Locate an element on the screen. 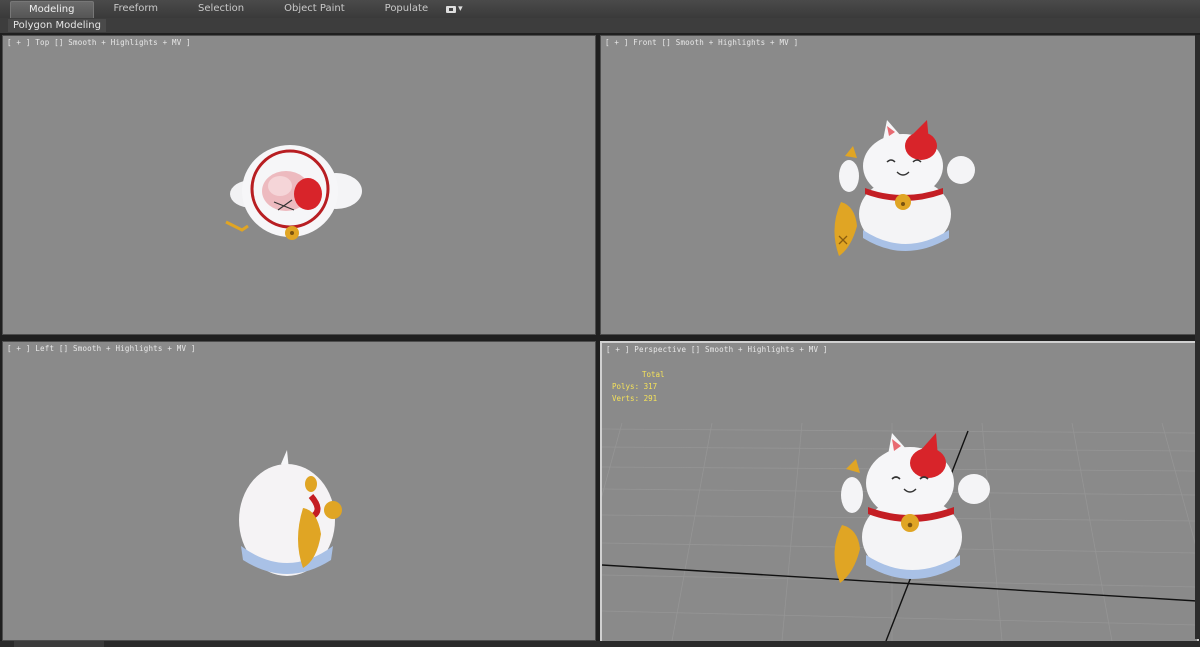 Image resolution: width=1200 pixels, height=647 pixels. cat-model-perspective-view is located at coordinates (911, 507).